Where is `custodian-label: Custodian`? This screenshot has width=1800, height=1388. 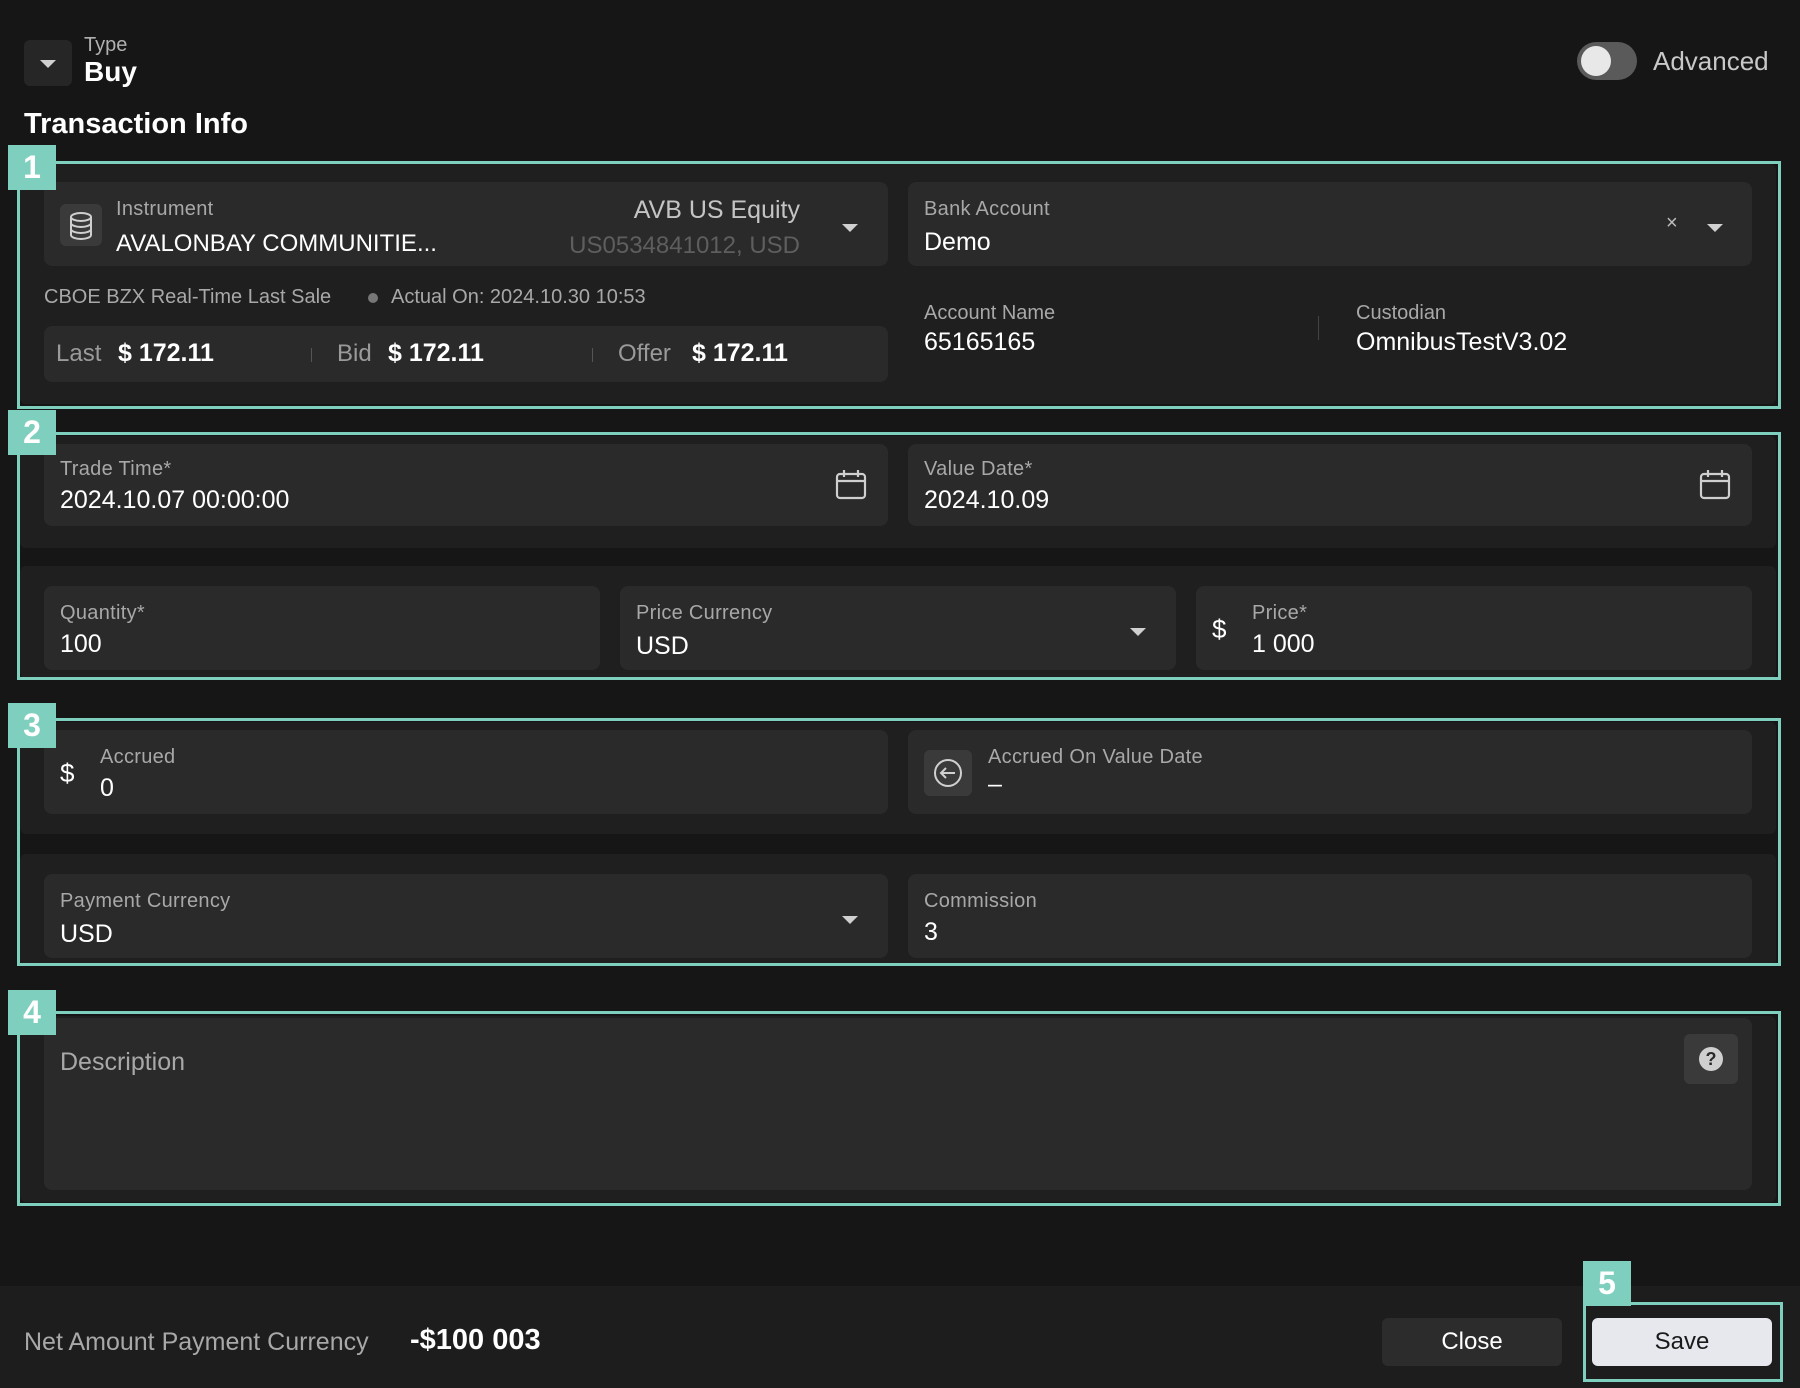
custodian-label: Custodian is located at coordinates (1401, 313).